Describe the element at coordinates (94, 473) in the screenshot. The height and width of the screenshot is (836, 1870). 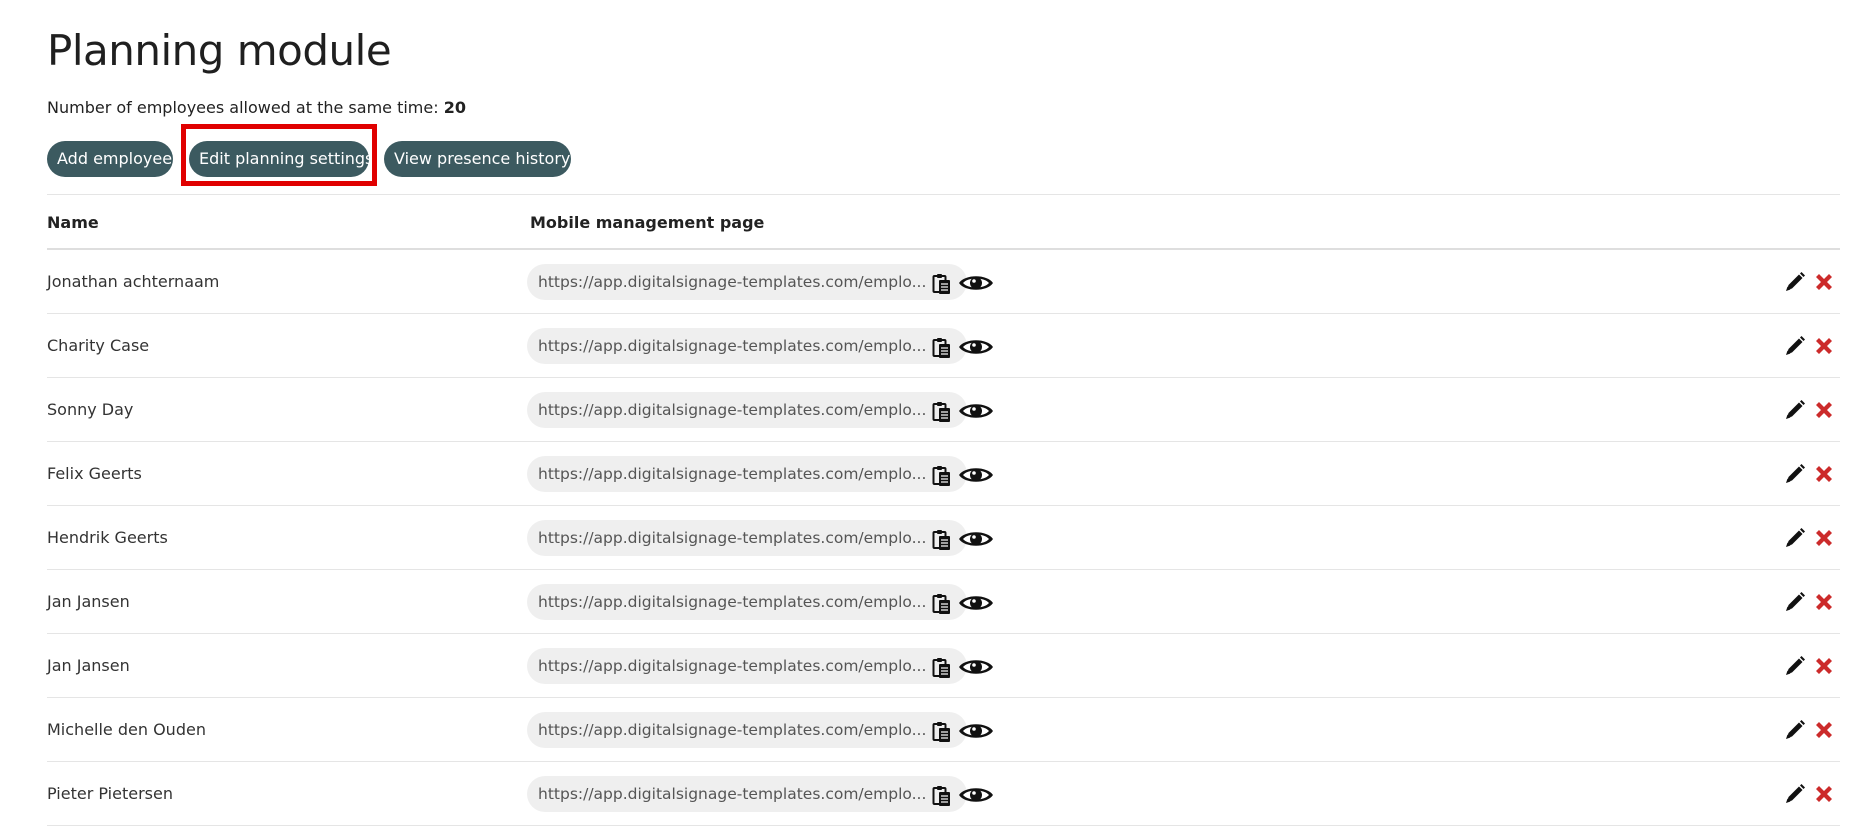
I see `employee-name: Felix Geerts` at that location.